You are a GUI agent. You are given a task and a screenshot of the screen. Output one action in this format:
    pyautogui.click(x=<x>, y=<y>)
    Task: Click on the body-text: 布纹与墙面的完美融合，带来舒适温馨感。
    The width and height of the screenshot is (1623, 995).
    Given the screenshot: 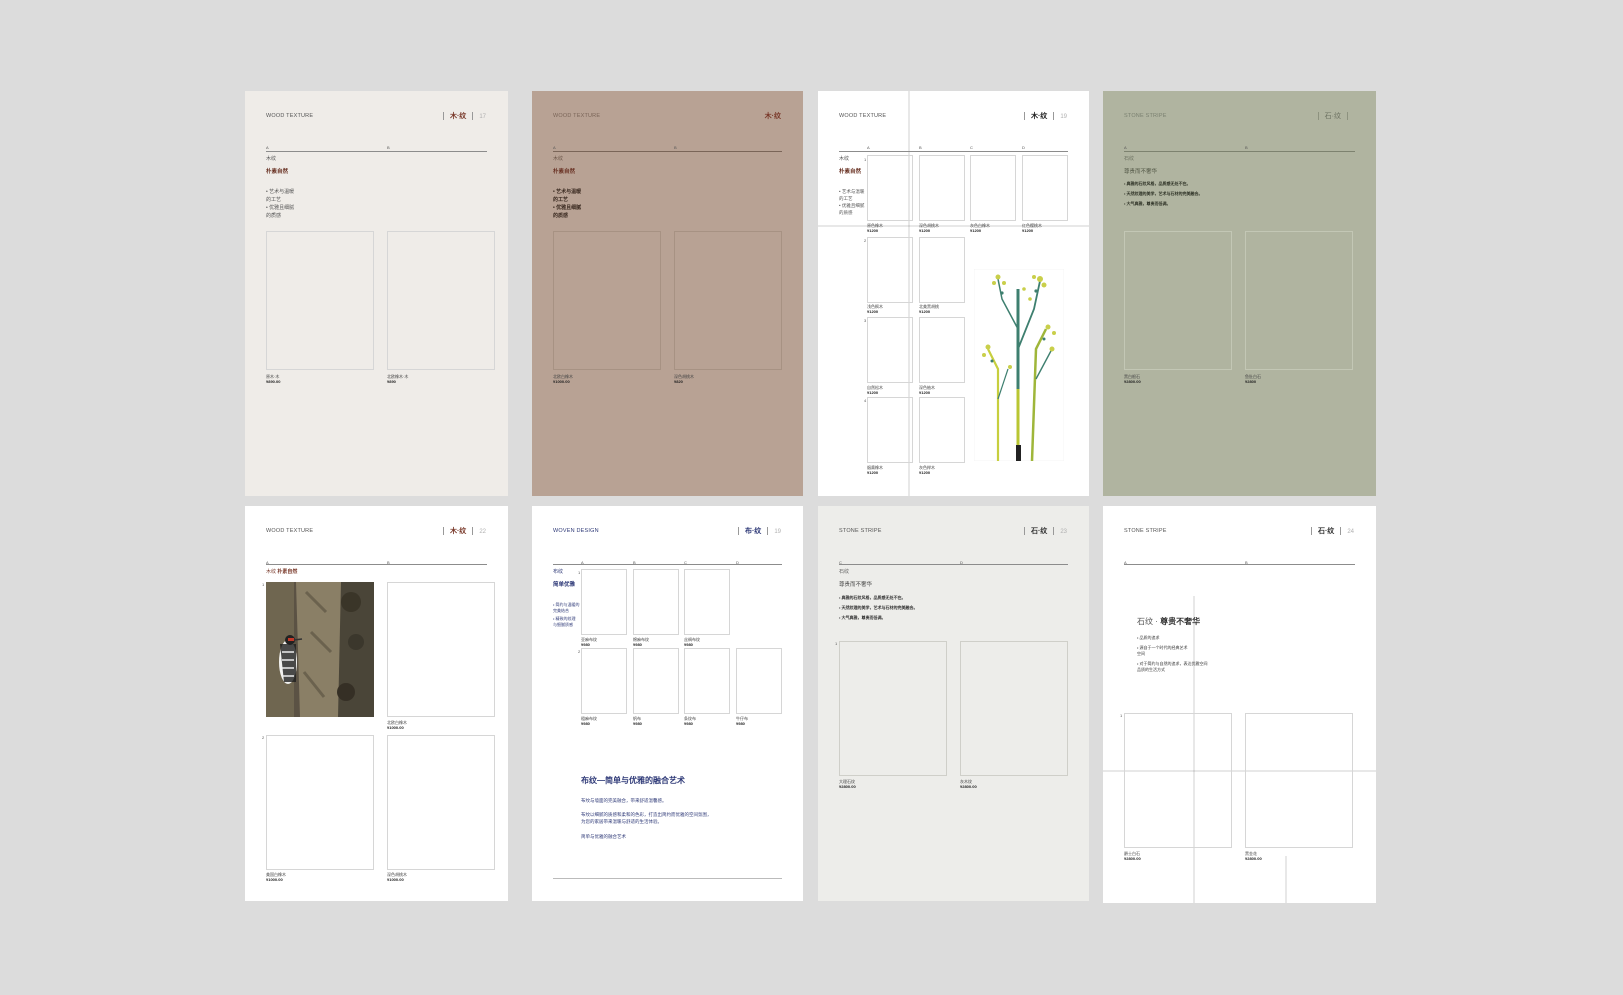 What is the action you would take?
    pyautogui.click(x=624, y=800)
    